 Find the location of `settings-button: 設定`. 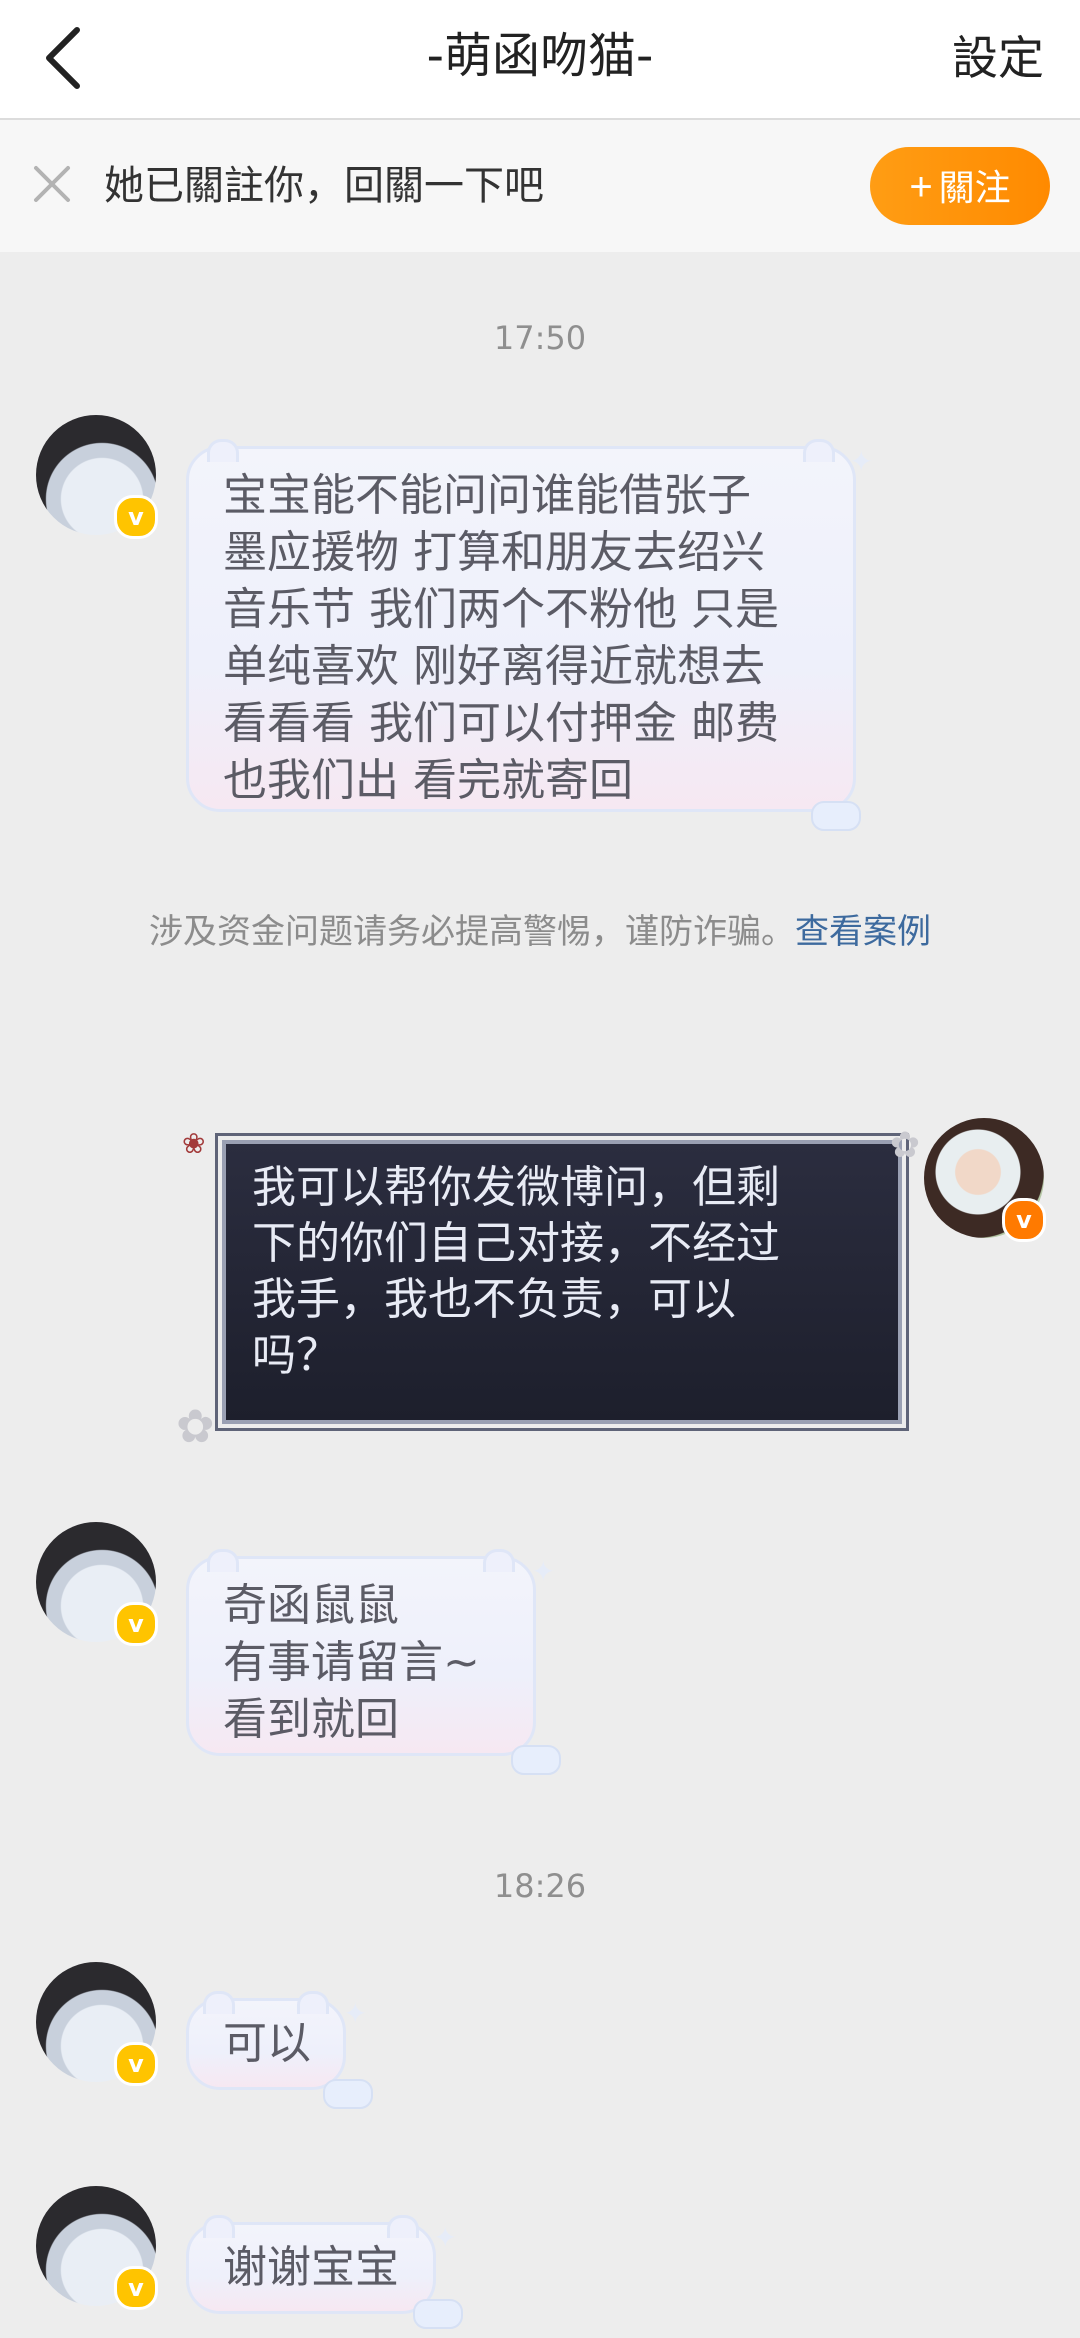

settings-button: 設定 is located at coordinates (998, 58).